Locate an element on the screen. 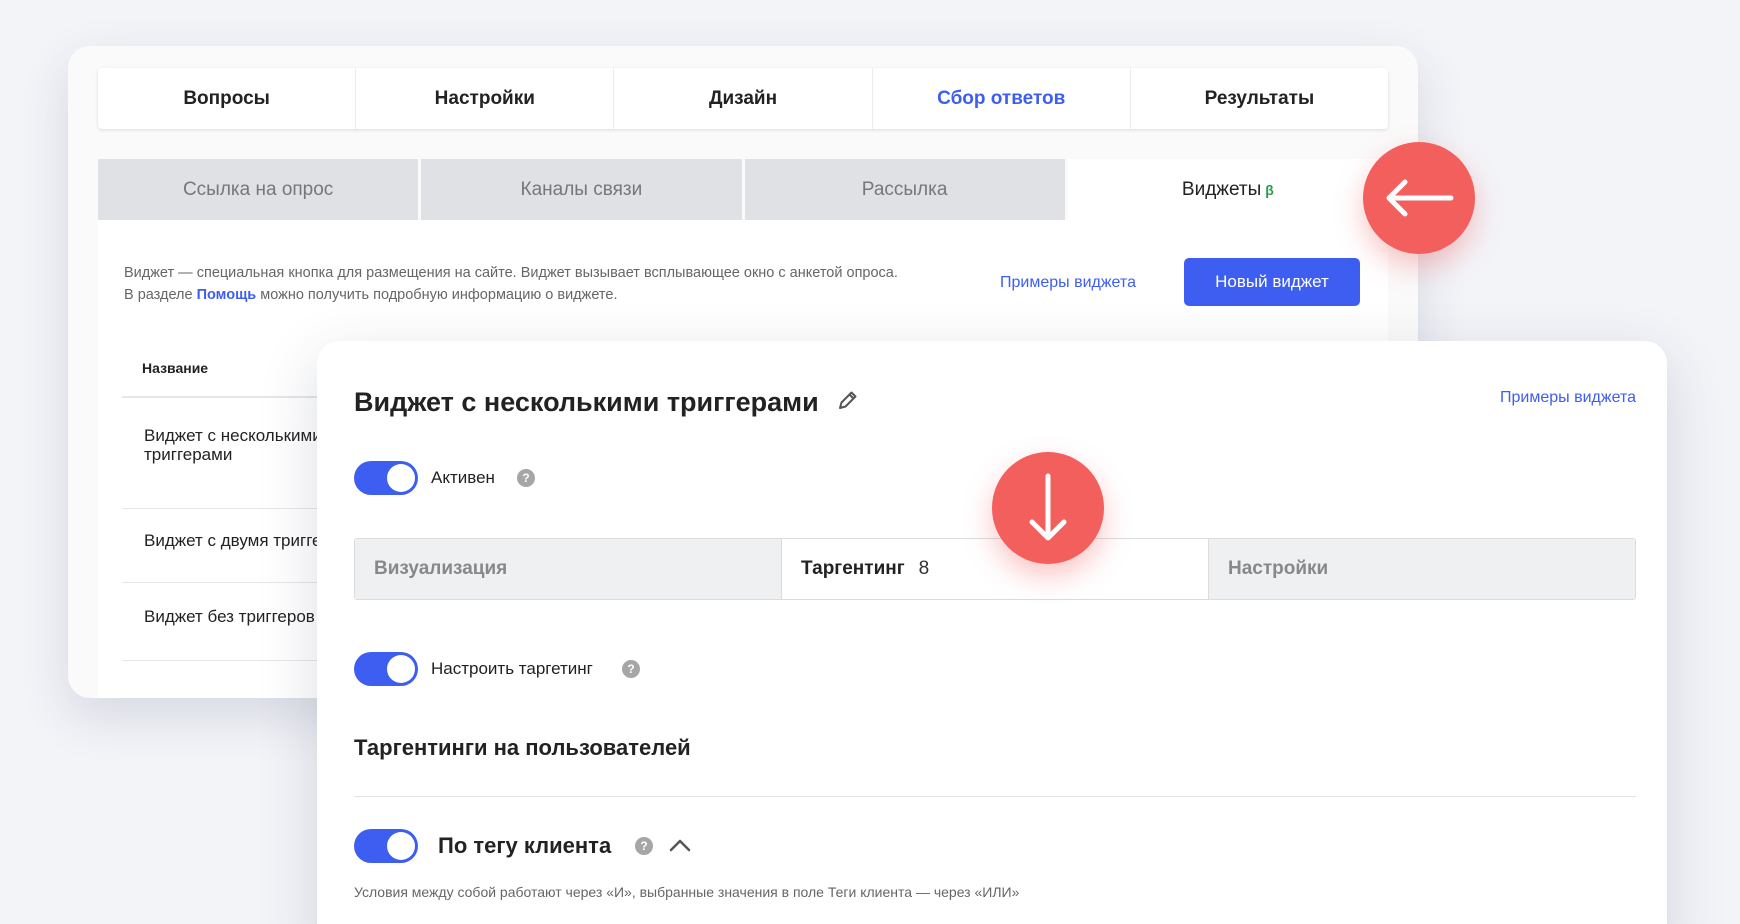 This screenshot has height=924, width=1740. active-label: Активен is located at coordinates (463, 477).